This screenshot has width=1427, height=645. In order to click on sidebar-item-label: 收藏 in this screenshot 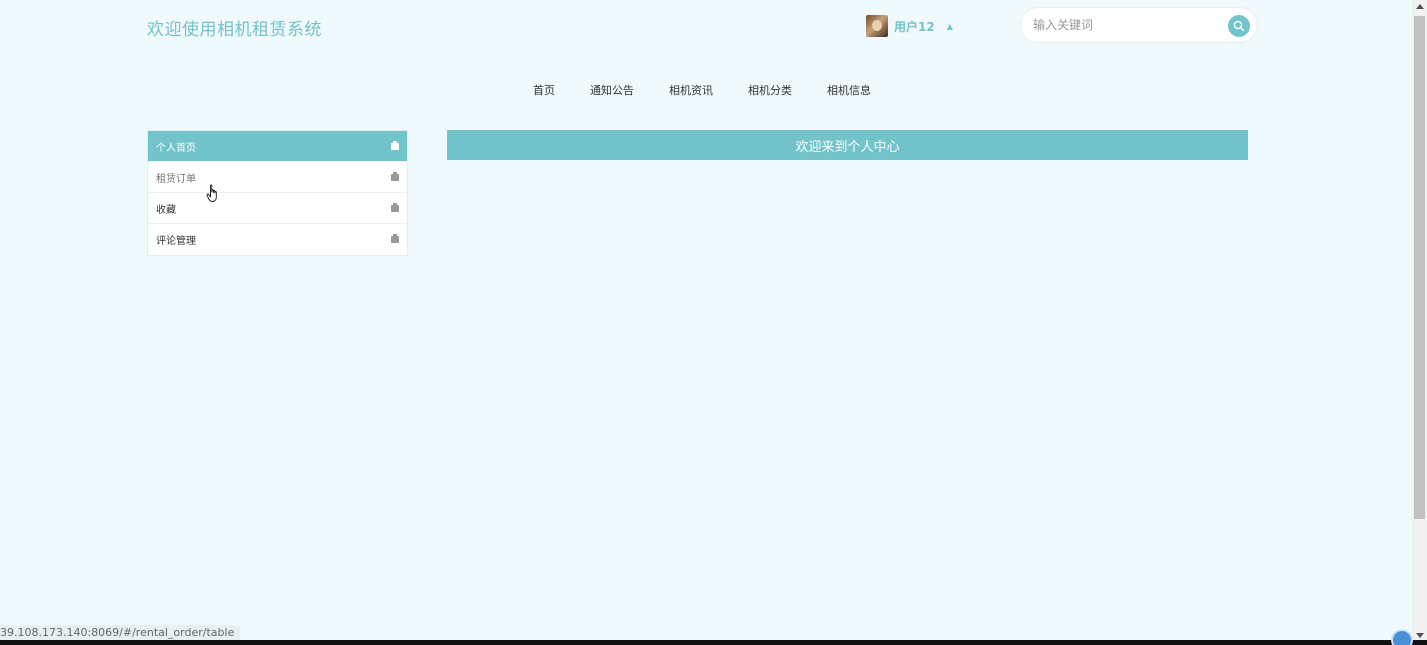, I will do `click(166, 210)`.